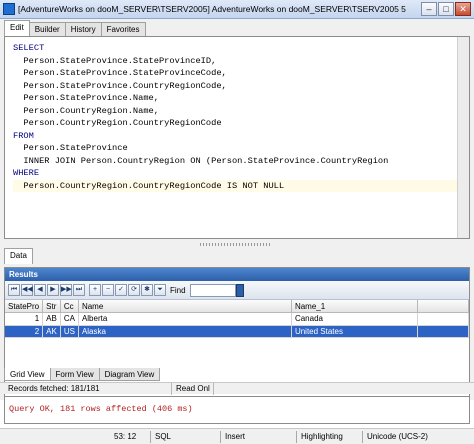 The height and width of the screenshot is (444, 474). What do you see at coordinates (79, 290) in the screenshot?
I see `last-icon: ⏭` at bounding box center [79, 290].